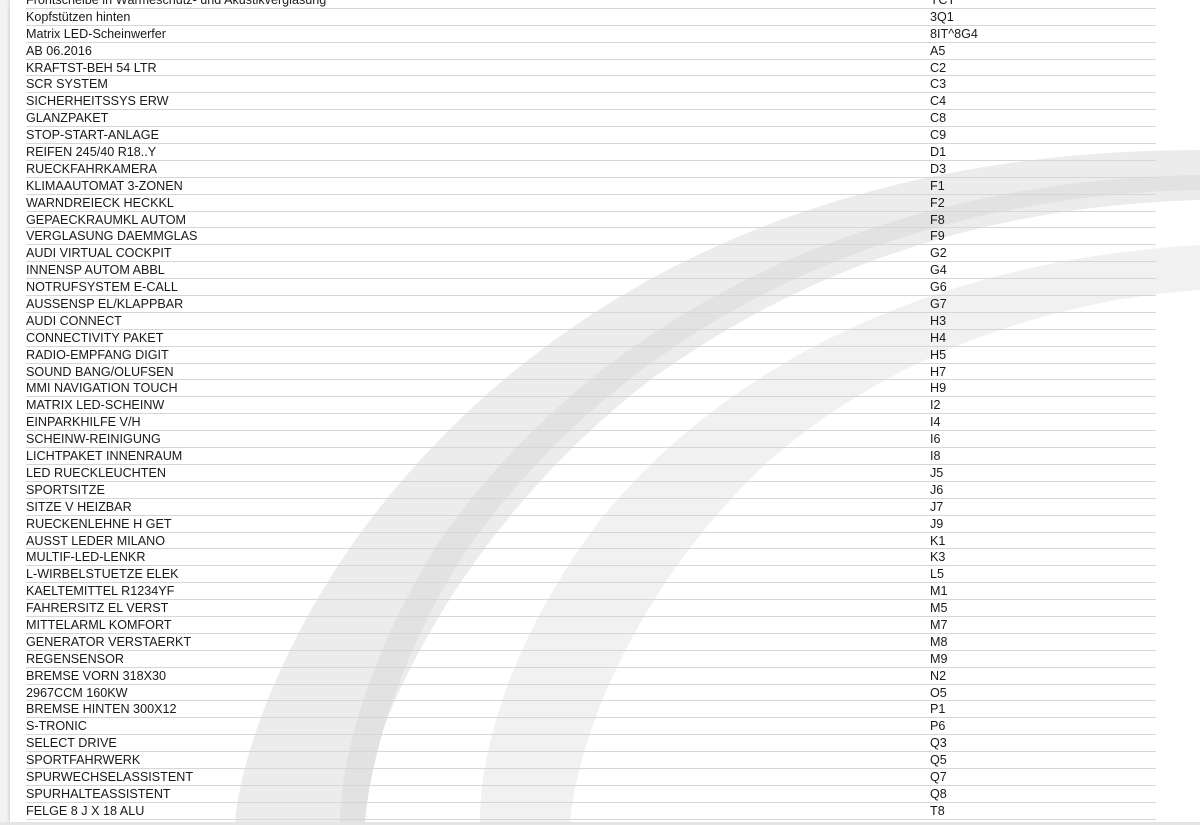 The height and width of the screenshot is (825, 1200). What do you see at coordinates (91, 168) in the screenshot?
I see `option-description: RUECKFAHRKAMERA` at bounding box center [91, 168].